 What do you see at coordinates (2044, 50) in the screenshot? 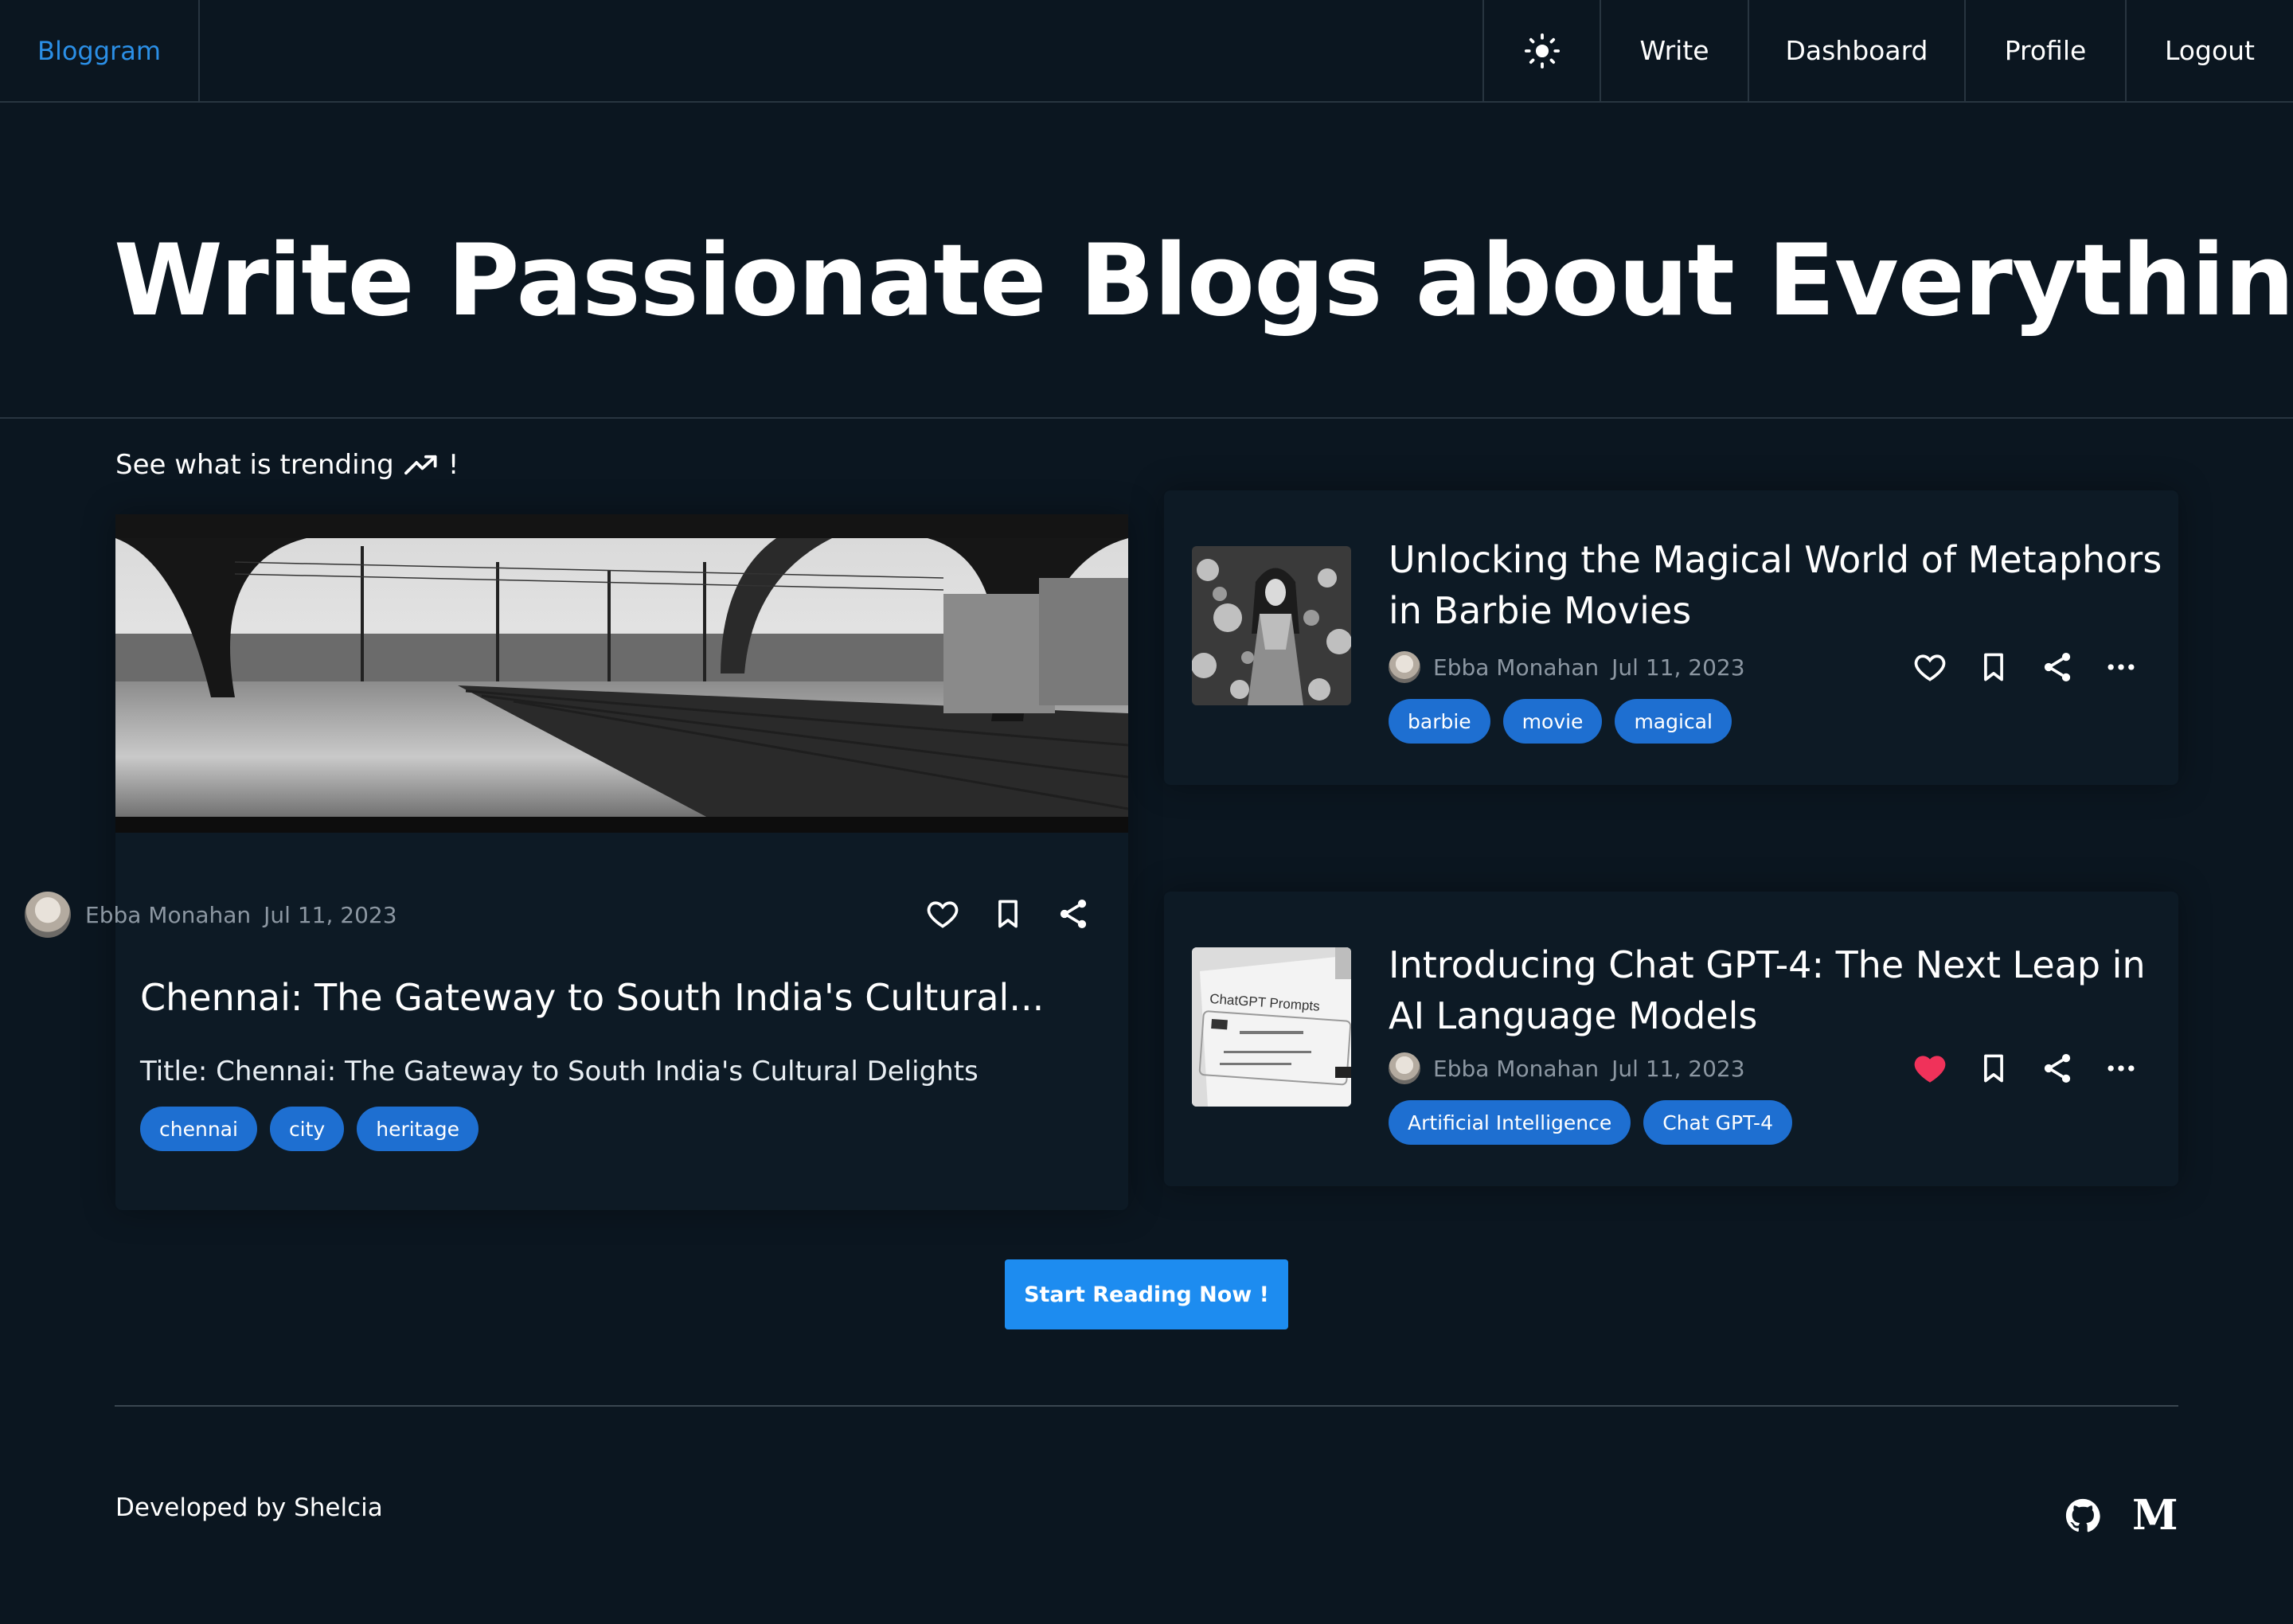
I see `nav-profile-link: Profile` at bounding box center [2044, 50].